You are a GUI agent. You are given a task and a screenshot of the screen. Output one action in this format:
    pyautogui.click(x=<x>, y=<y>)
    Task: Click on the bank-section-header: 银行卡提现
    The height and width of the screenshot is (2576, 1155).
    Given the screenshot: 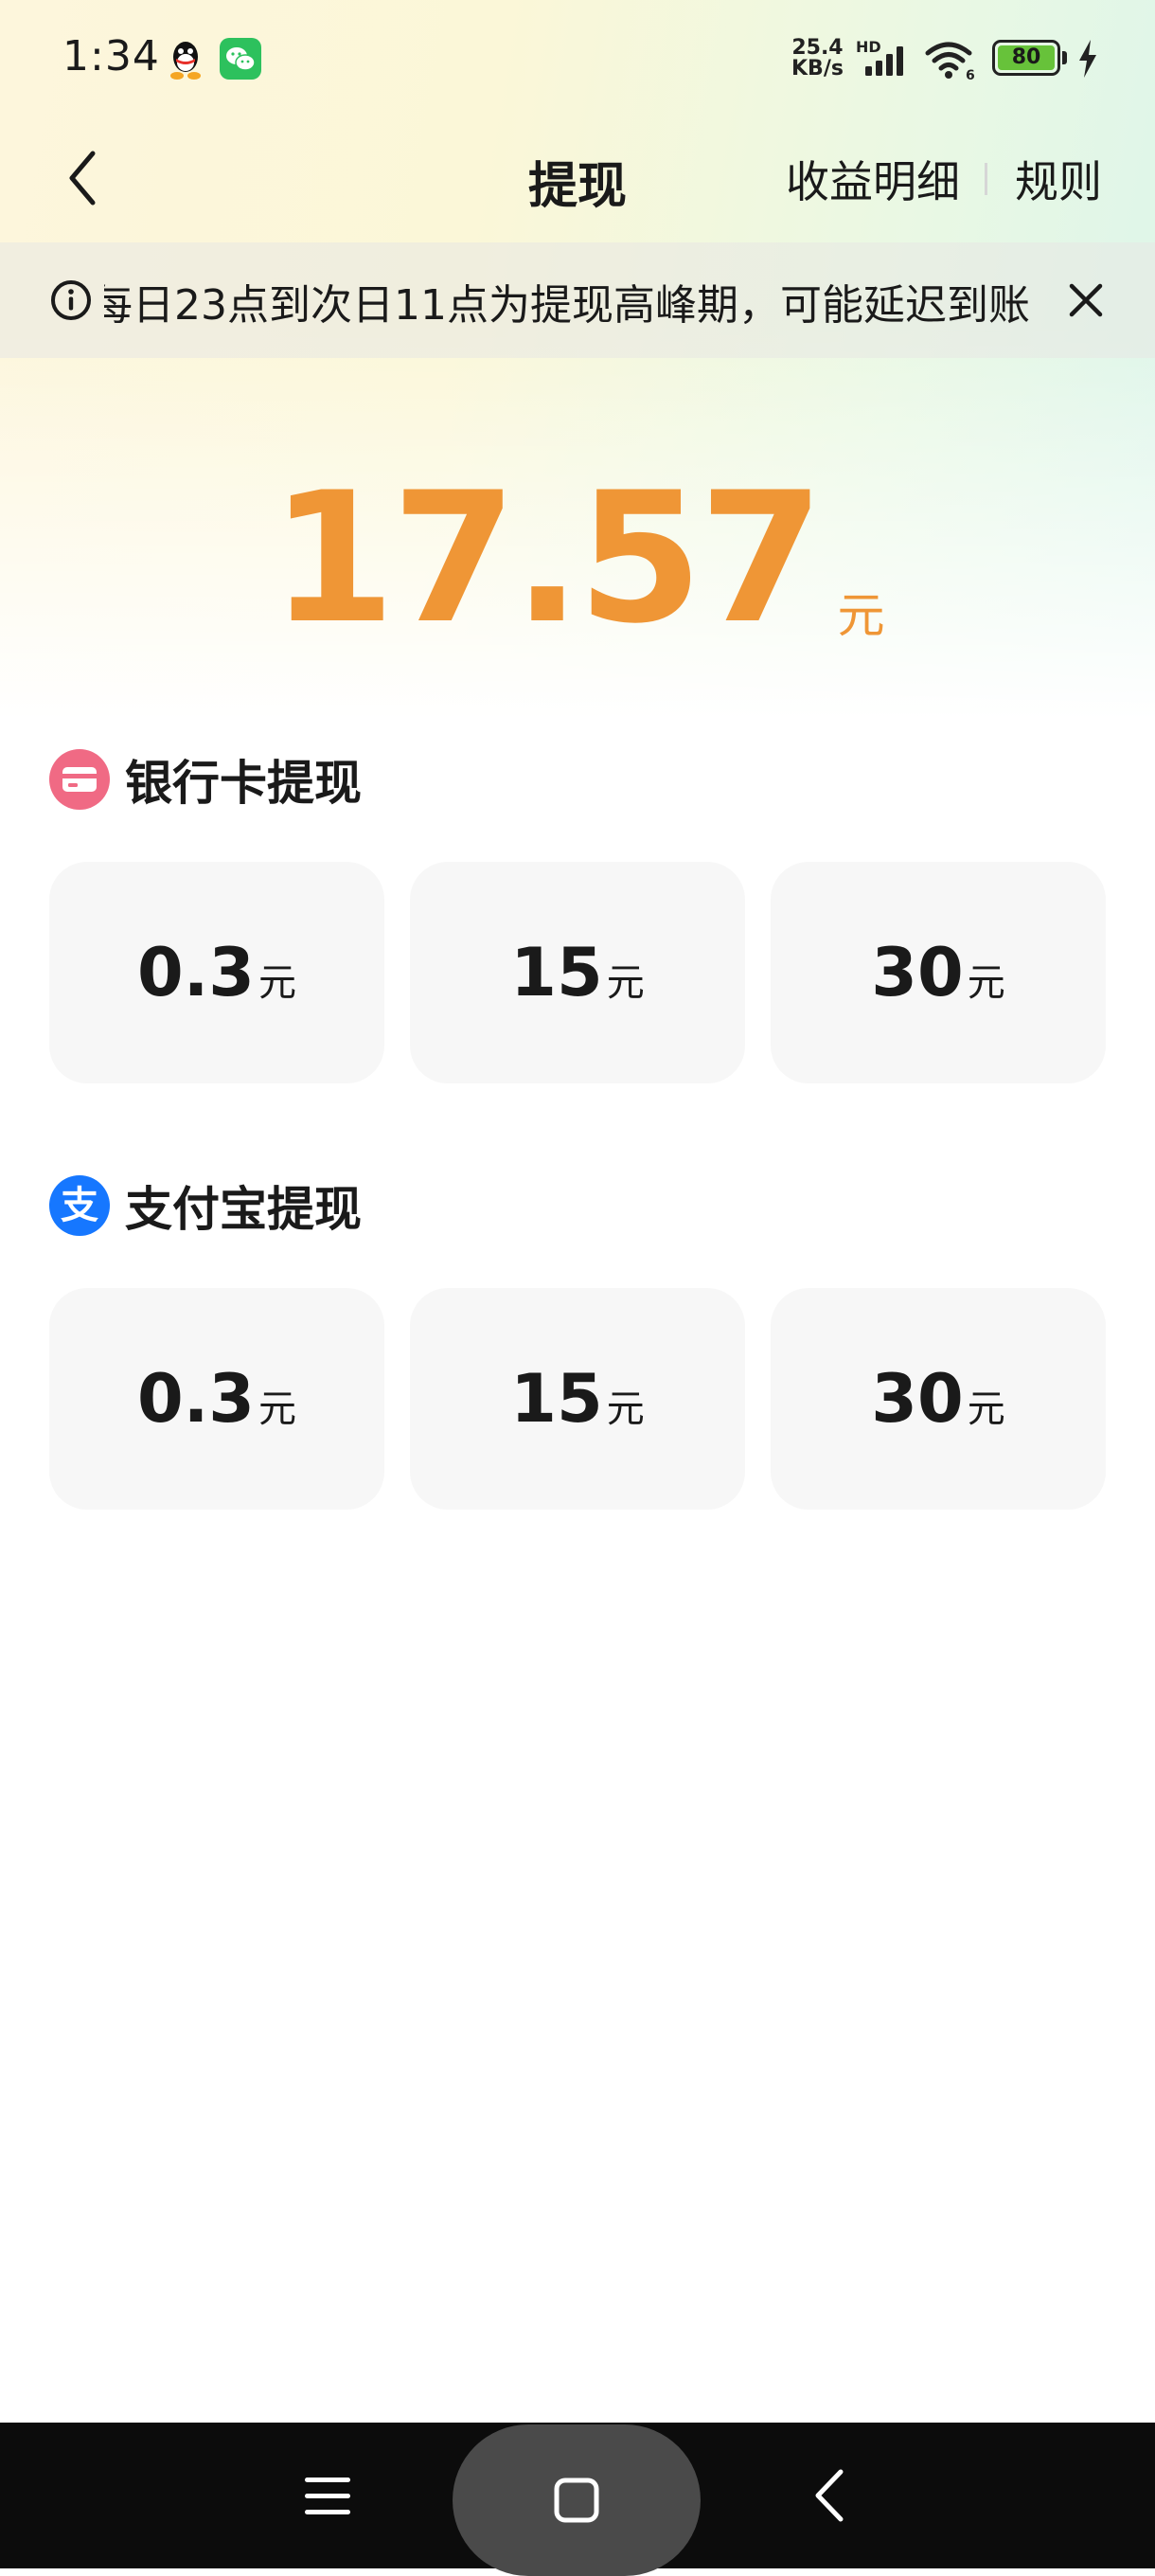 What is the action you would take?
    pyautogui.click(x=205, y=779)
    